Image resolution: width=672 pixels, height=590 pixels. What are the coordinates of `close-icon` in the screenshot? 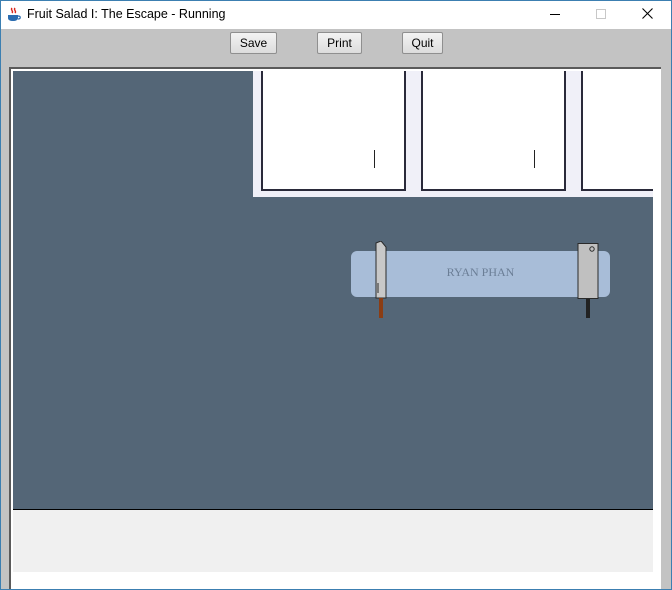 It's located at (647, 15).